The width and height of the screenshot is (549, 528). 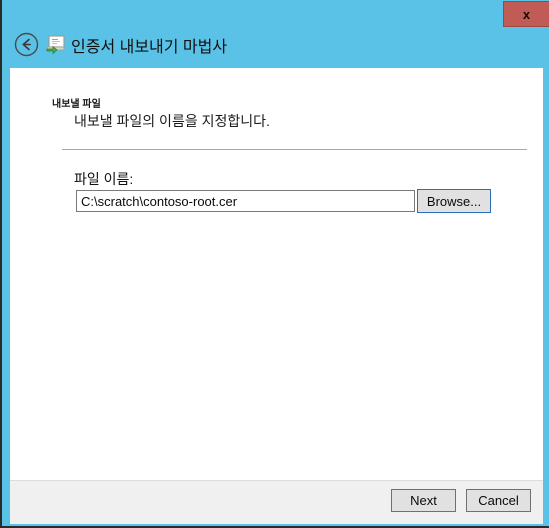 I want to click on close-icon: x, so click(x=526, y=14).